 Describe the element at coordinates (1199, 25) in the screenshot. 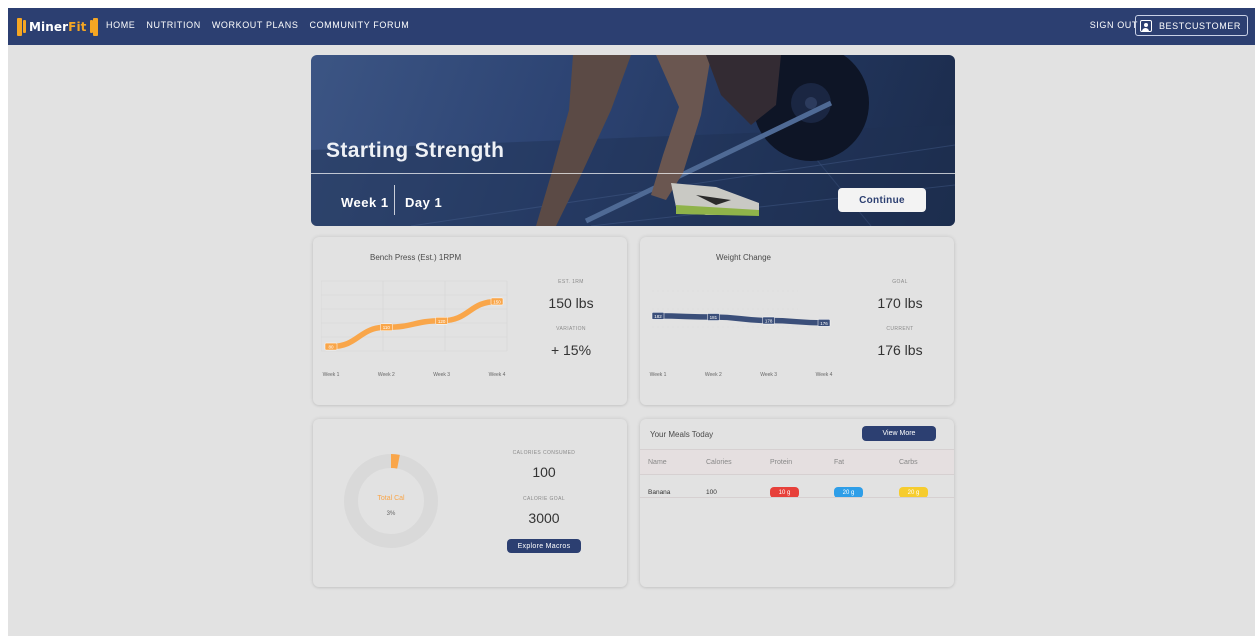

I see `username-label: BESTCUSTOMER` at that location.